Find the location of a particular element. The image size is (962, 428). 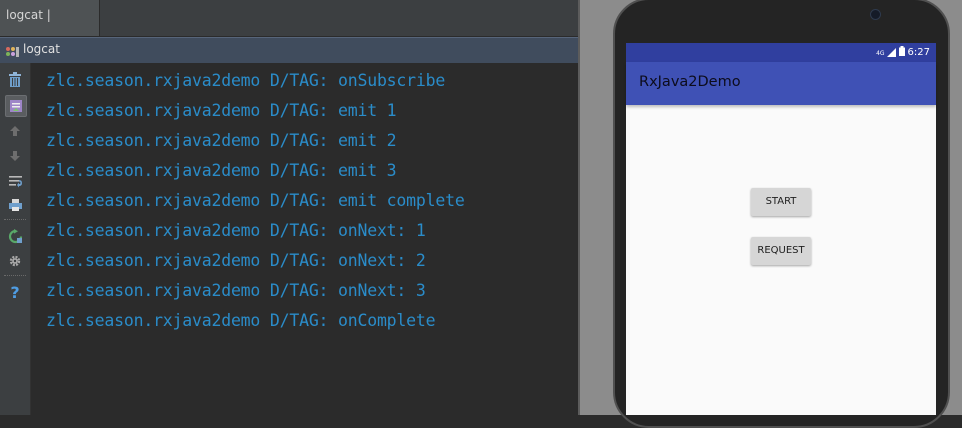

log-line: zlc.season.rxjava2demo D/TAG: onNext: 1 is located at coordinates (236, 230).